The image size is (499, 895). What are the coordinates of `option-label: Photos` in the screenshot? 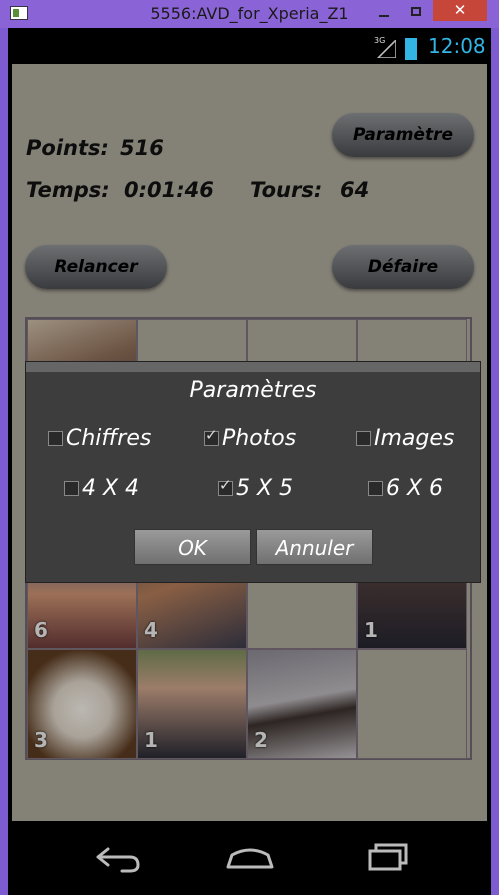 It's located at (259, 438).